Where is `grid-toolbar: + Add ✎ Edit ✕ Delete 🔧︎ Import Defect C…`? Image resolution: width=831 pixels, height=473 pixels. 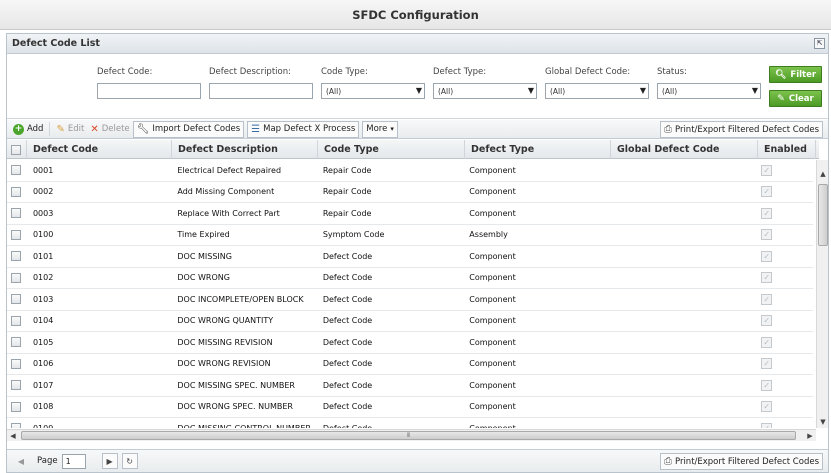 grid-toolbar: + Add ✎ Edit ✕ Delete 🔧︎ Import Defect C… is located at coordinates (417, 129).